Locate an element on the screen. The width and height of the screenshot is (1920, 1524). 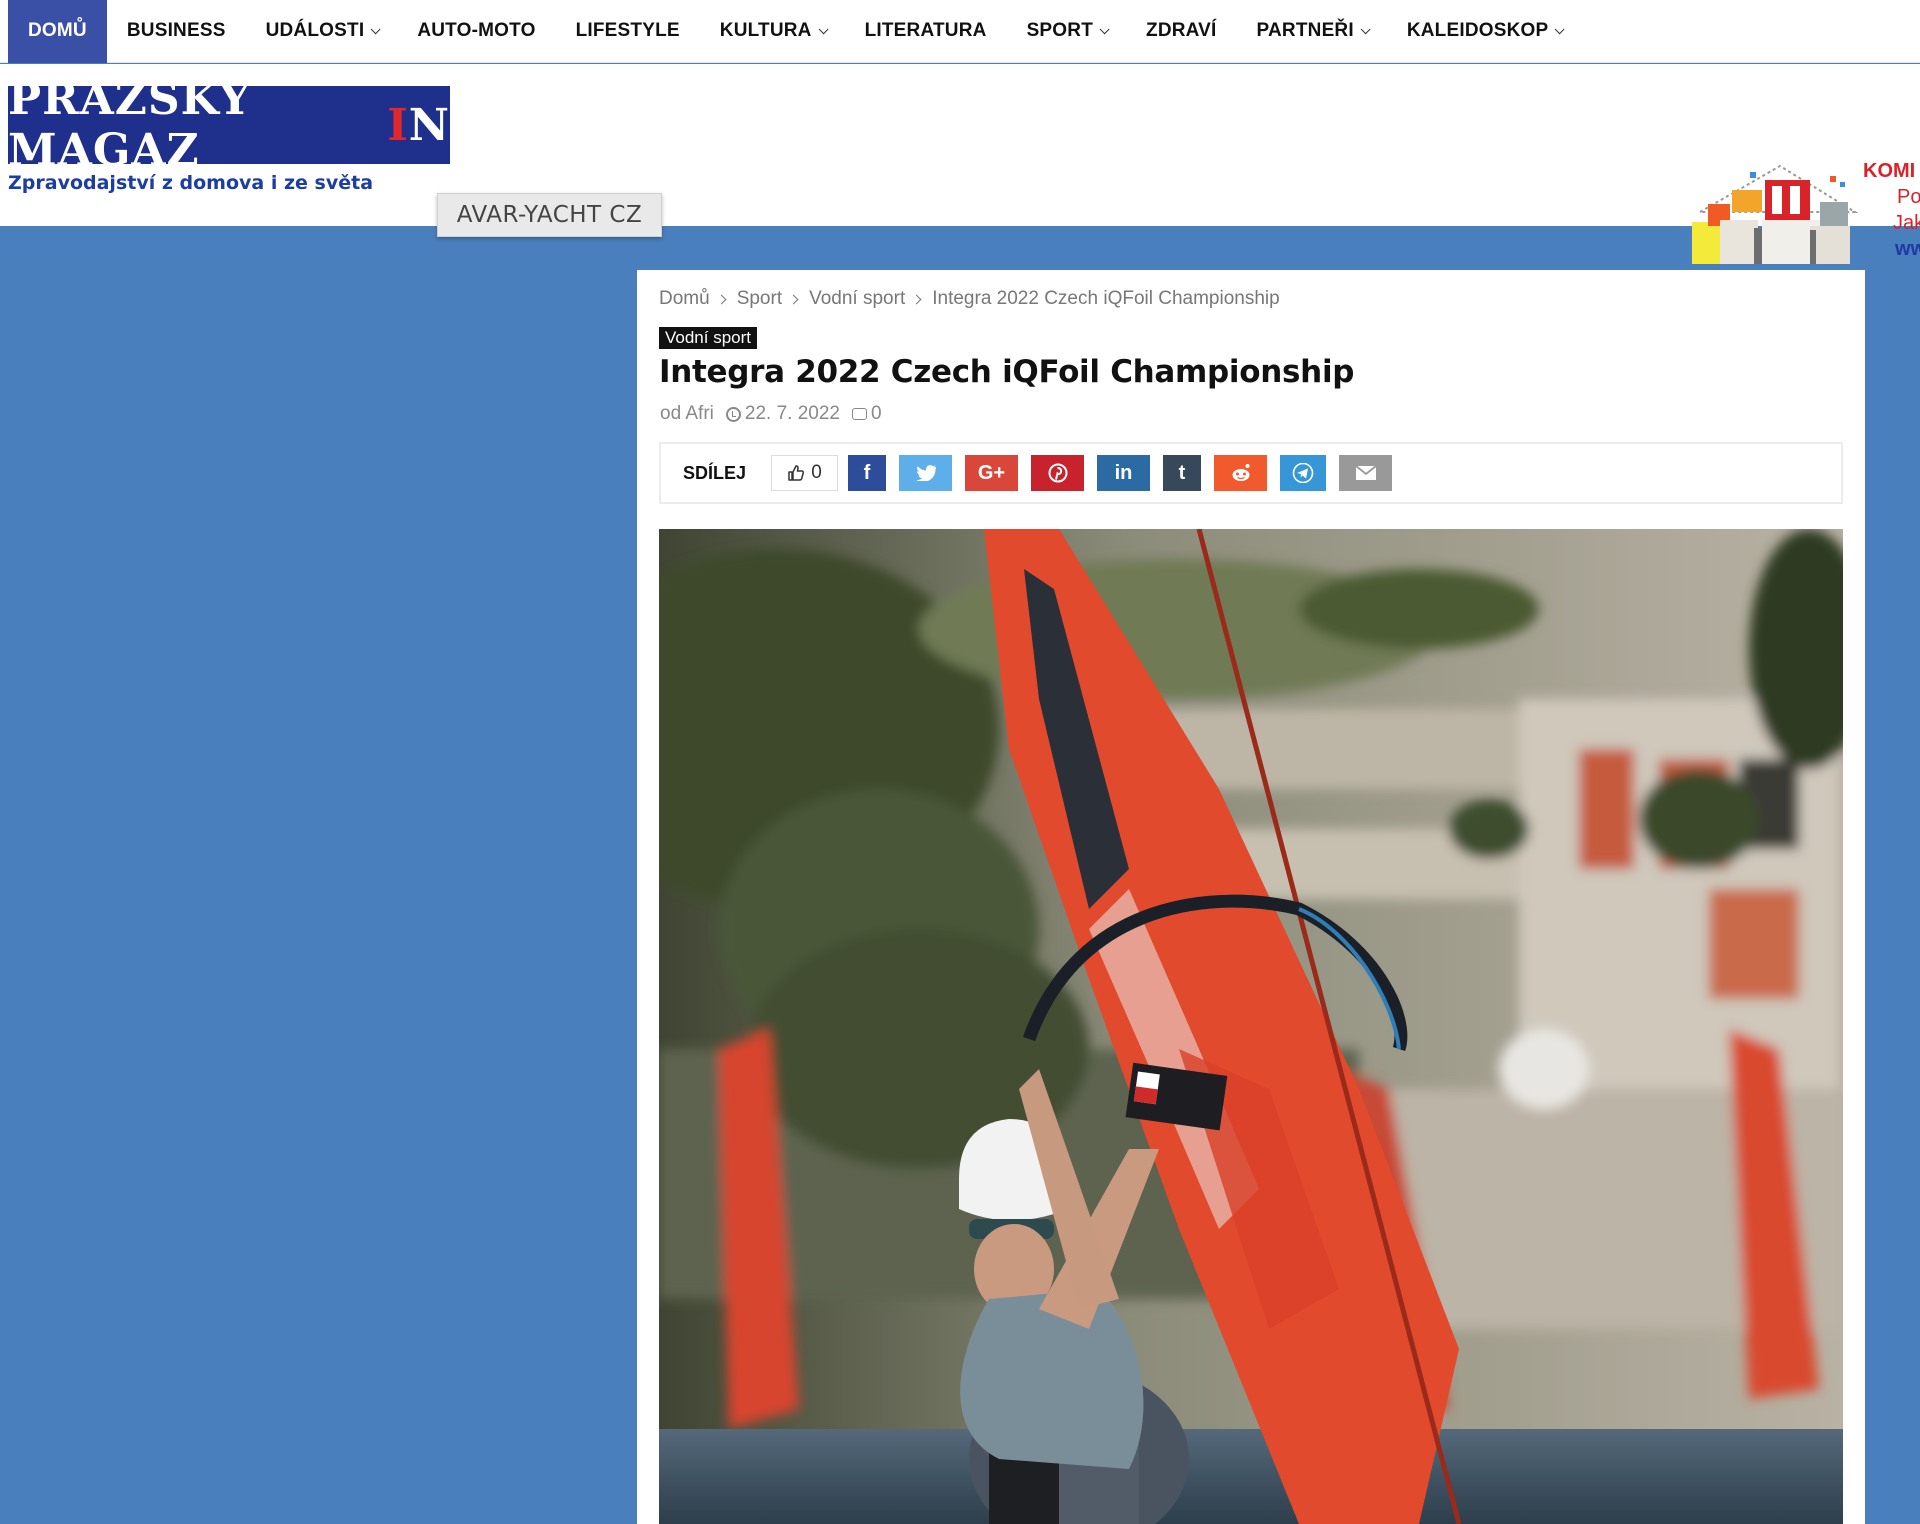
like-count: 0 is located at coordinates (816, 472).